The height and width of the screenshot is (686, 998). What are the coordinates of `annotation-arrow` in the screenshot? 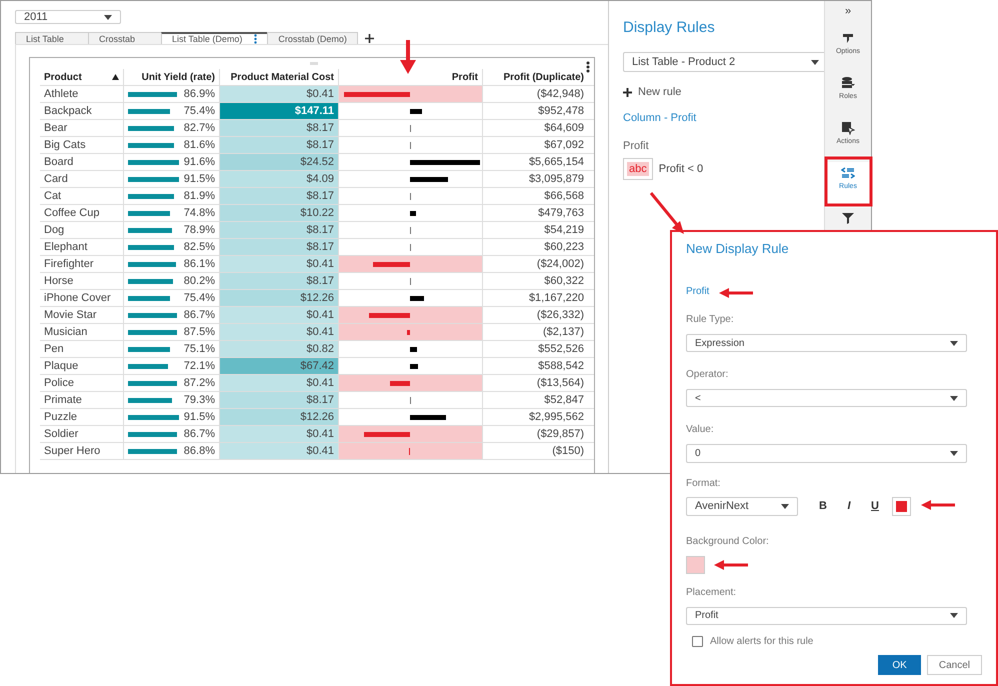 It's located at (736, 293).